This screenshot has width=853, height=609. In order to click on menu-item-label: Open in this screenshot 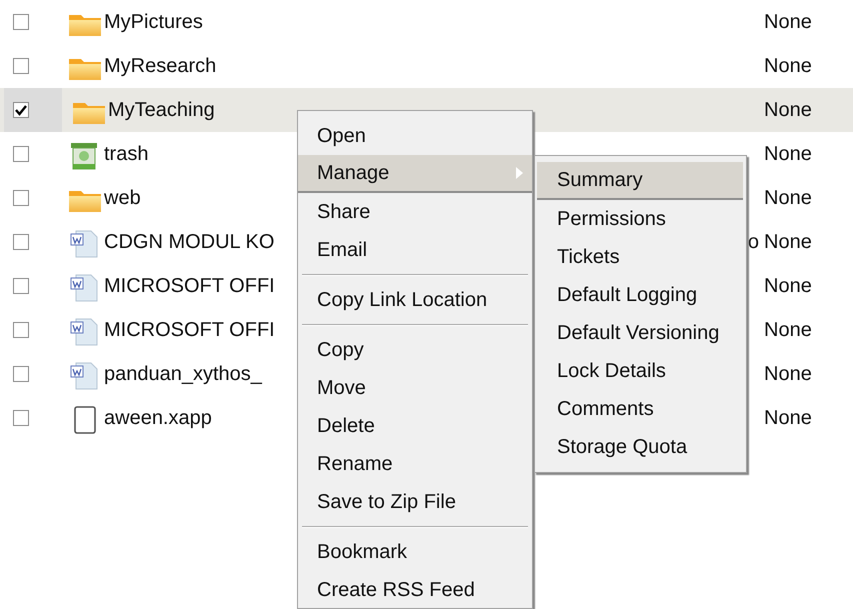, I will do `click(341, 136)`.